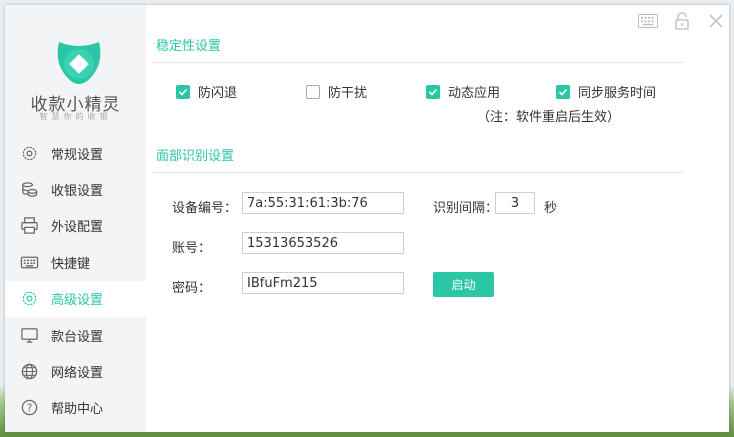 The image size is (734, 437). I want to click on sidebar-item-label: 常规设置, so click(77, 155).